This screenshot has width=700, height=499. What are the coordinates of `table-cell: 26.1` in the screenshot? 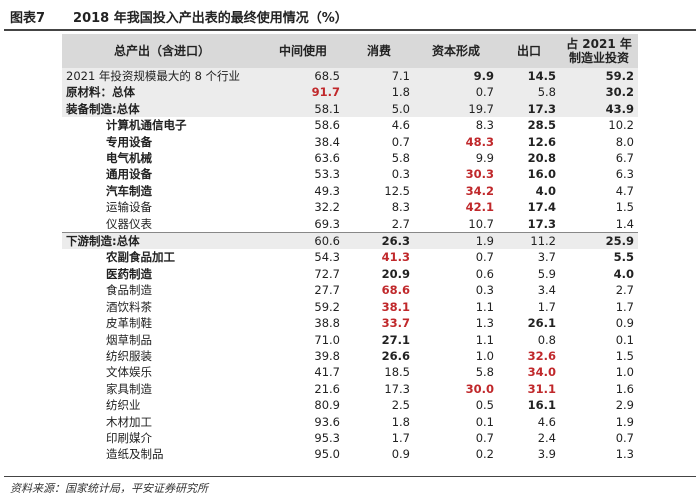 It's located at (541, 323).